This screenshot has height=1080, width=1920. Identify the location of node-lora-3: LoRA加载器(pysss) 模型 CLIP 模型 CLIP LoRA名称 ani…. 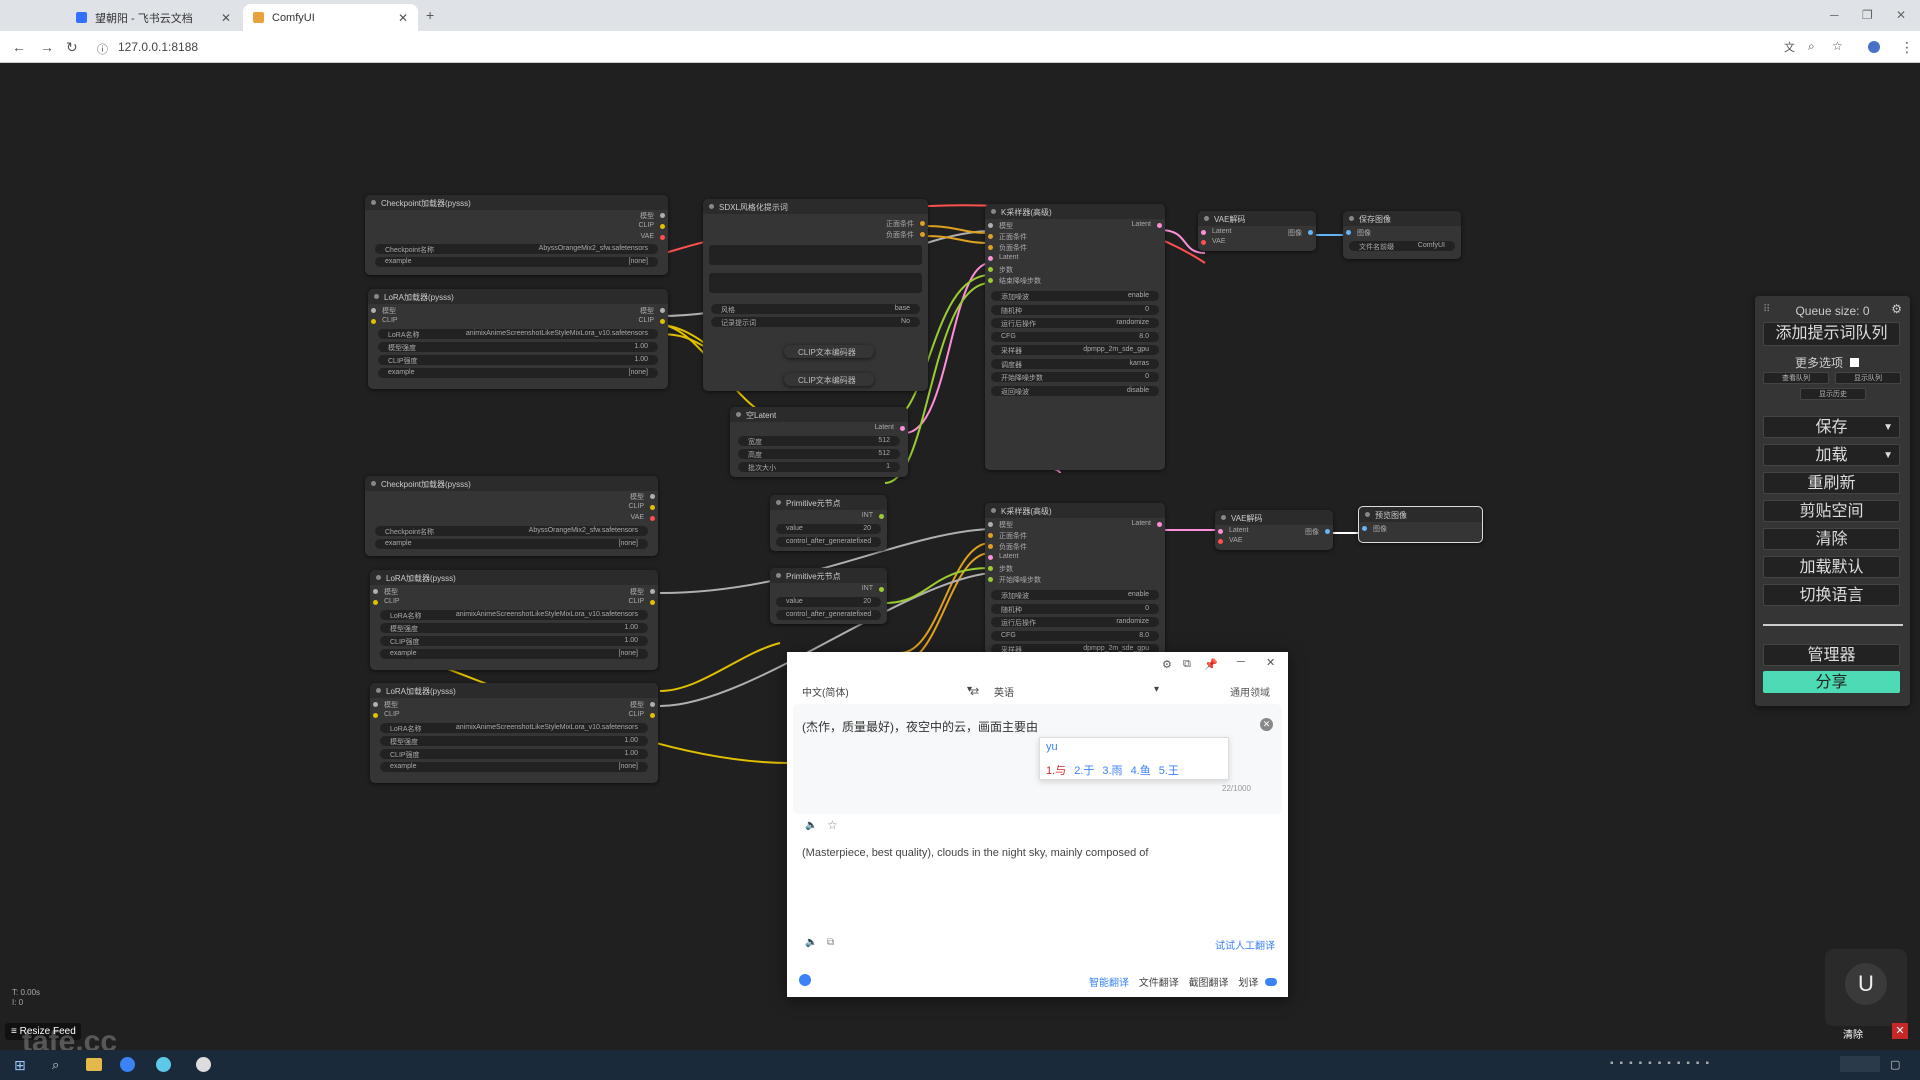
(514, 733).